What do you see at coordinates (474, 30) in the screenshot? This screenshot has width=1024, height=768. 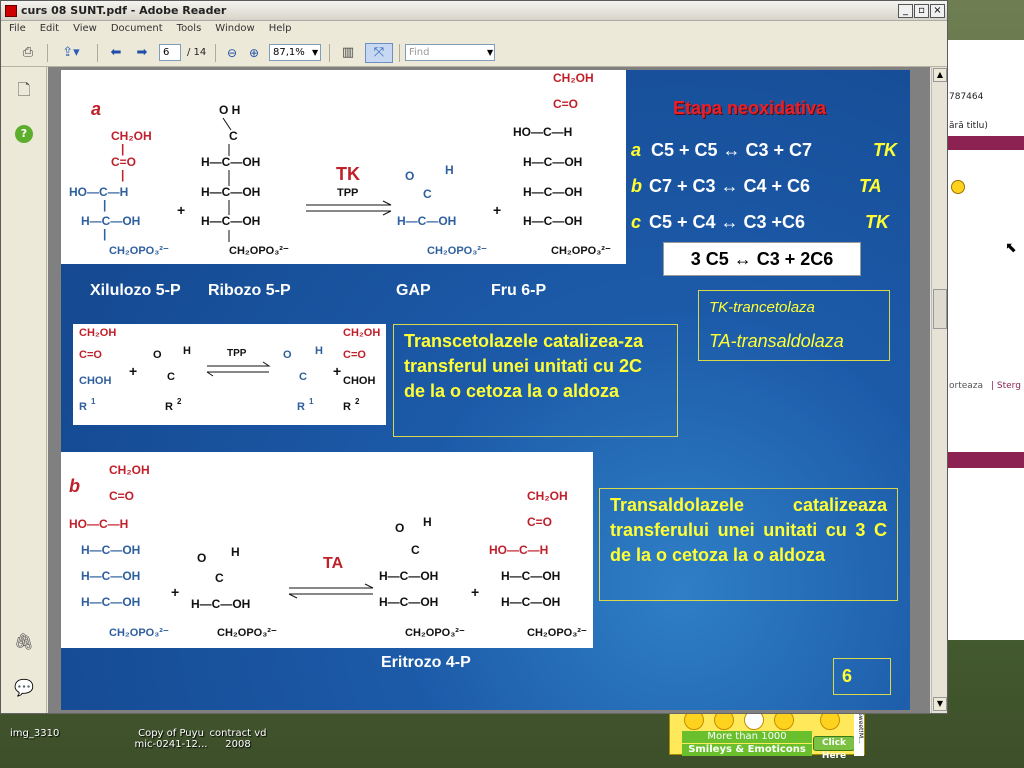 I see `menu-bar: File Edit View Document Tools Window Help` at bounding box center [474, 30].